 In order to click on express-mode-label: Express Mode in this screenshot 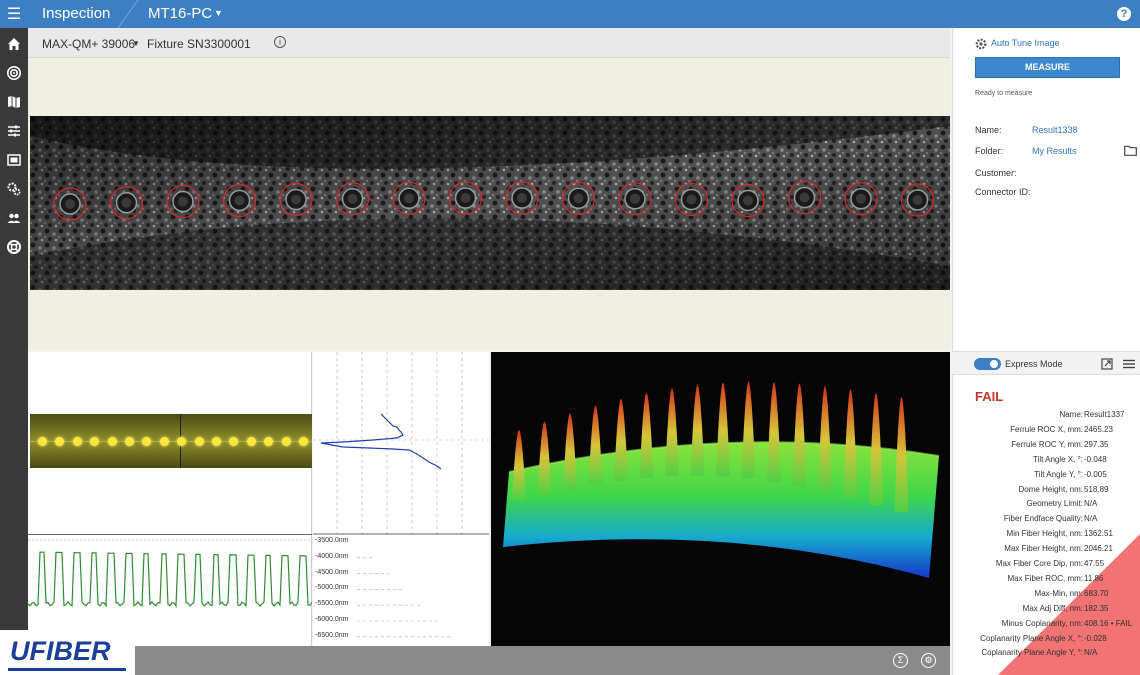, I will do `click(1034, 364)`.